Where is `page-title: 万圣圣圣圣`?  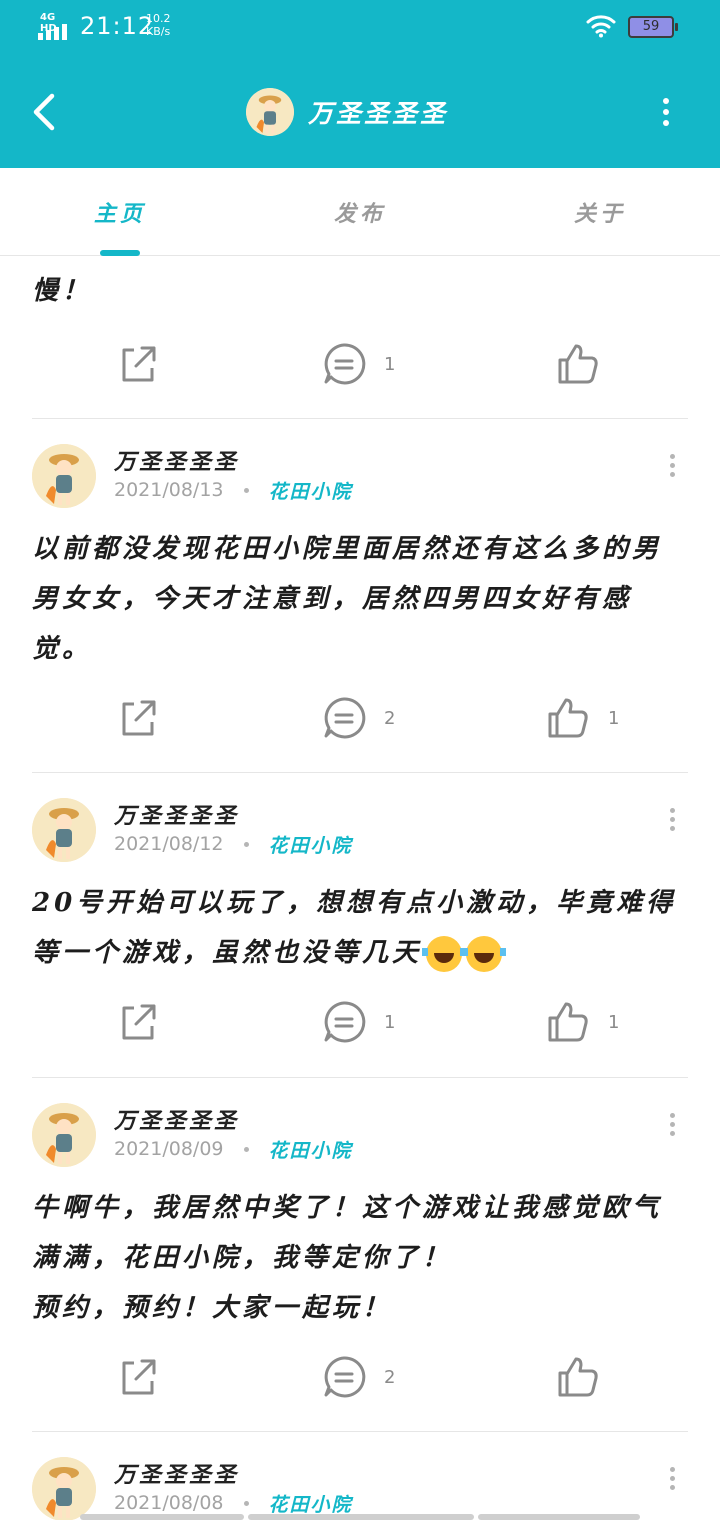
page-title: 万圣圣圣圣 is located at coordinates (378, 113).